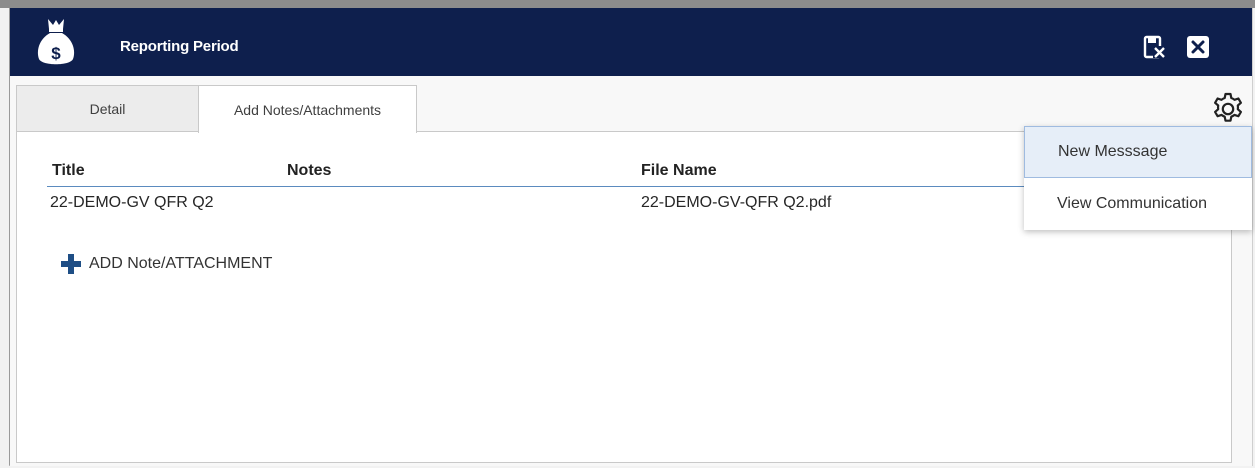  Describe the element at coordinates (1155, 47) in the screenshot. I see `save-close-icon` at that location.